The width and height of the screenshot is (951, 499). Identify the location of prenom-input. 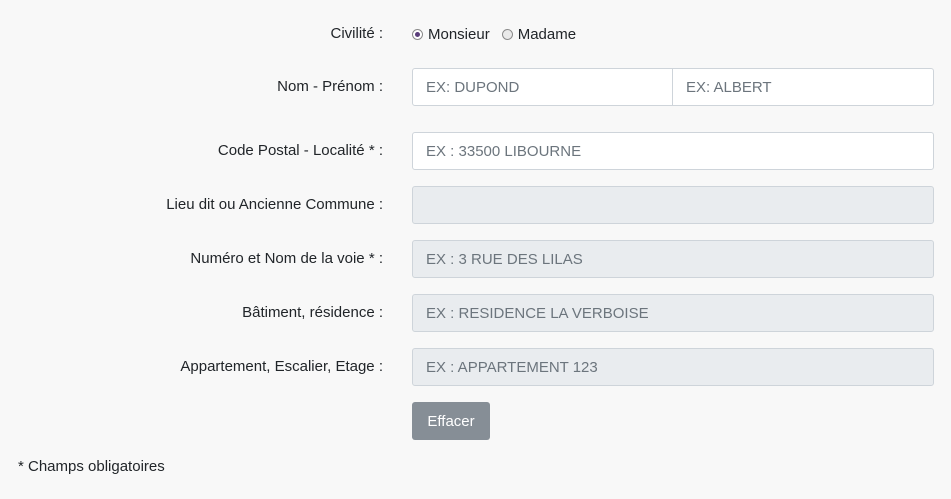
(803, 87).